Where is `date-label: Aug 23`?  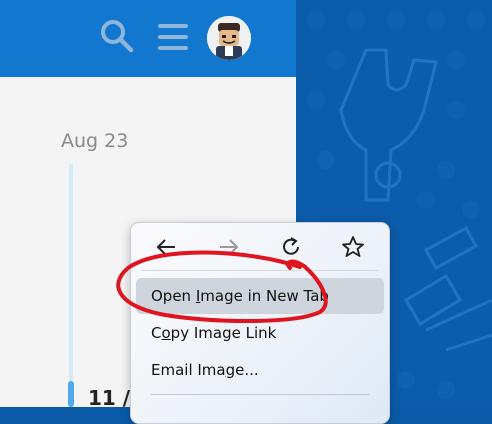 date-label: Aug 23 is located at coordinates (95, 141).